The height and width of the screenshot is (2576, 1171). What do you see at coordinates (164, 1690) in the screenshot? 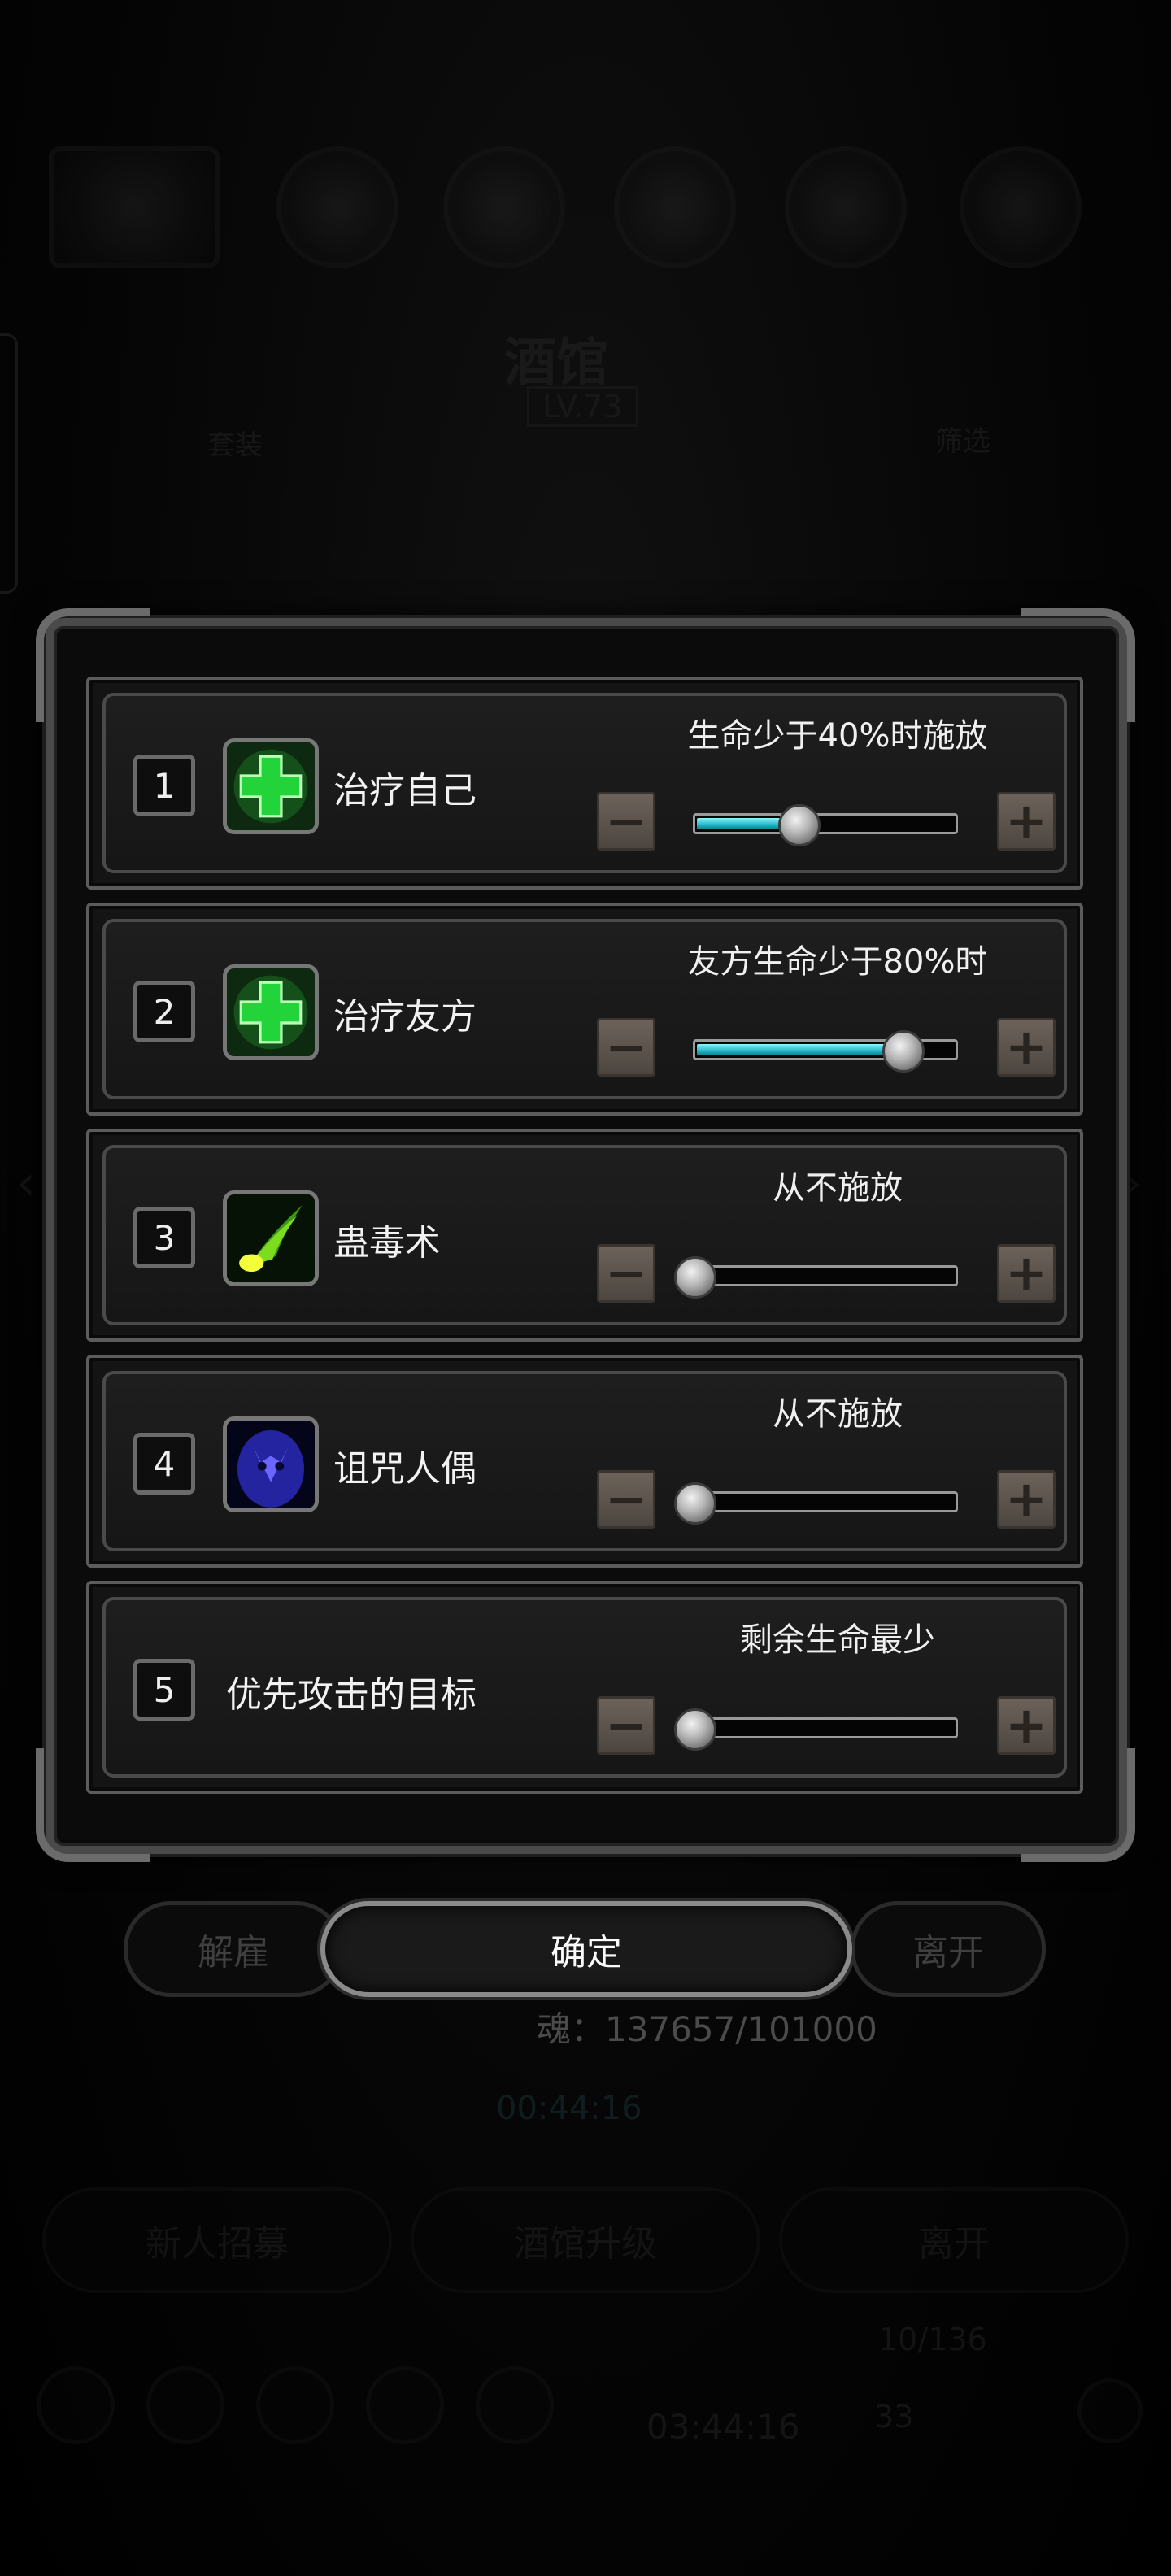
I see `row-number: 5` at bounding box center [164, 1690].